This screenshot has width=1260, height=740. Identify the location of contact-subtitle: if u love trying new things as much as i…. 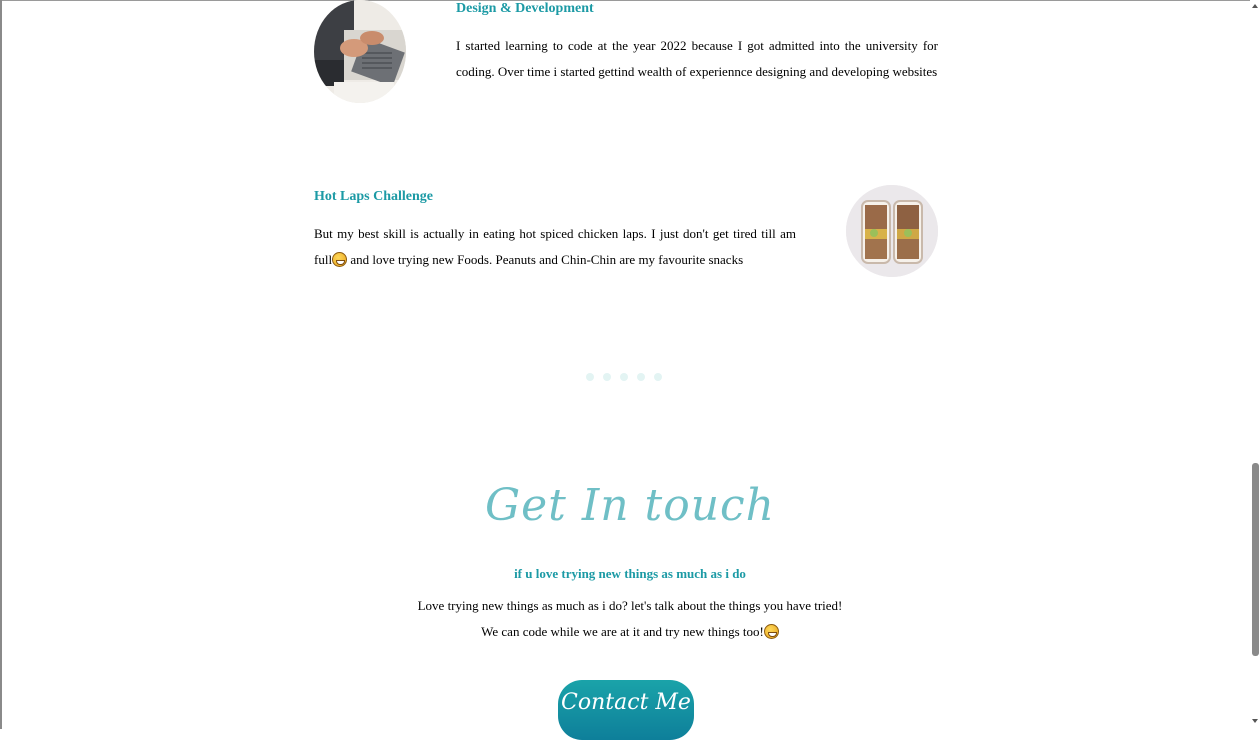
(630, 573).